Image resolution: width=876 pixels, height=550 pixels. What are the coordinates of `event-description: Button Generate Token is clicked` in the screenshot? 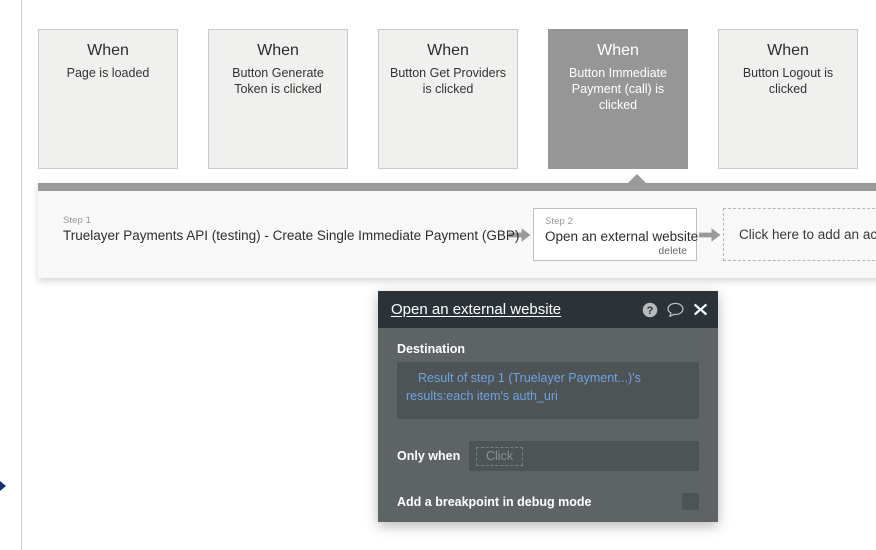 It's located at (278, 81).